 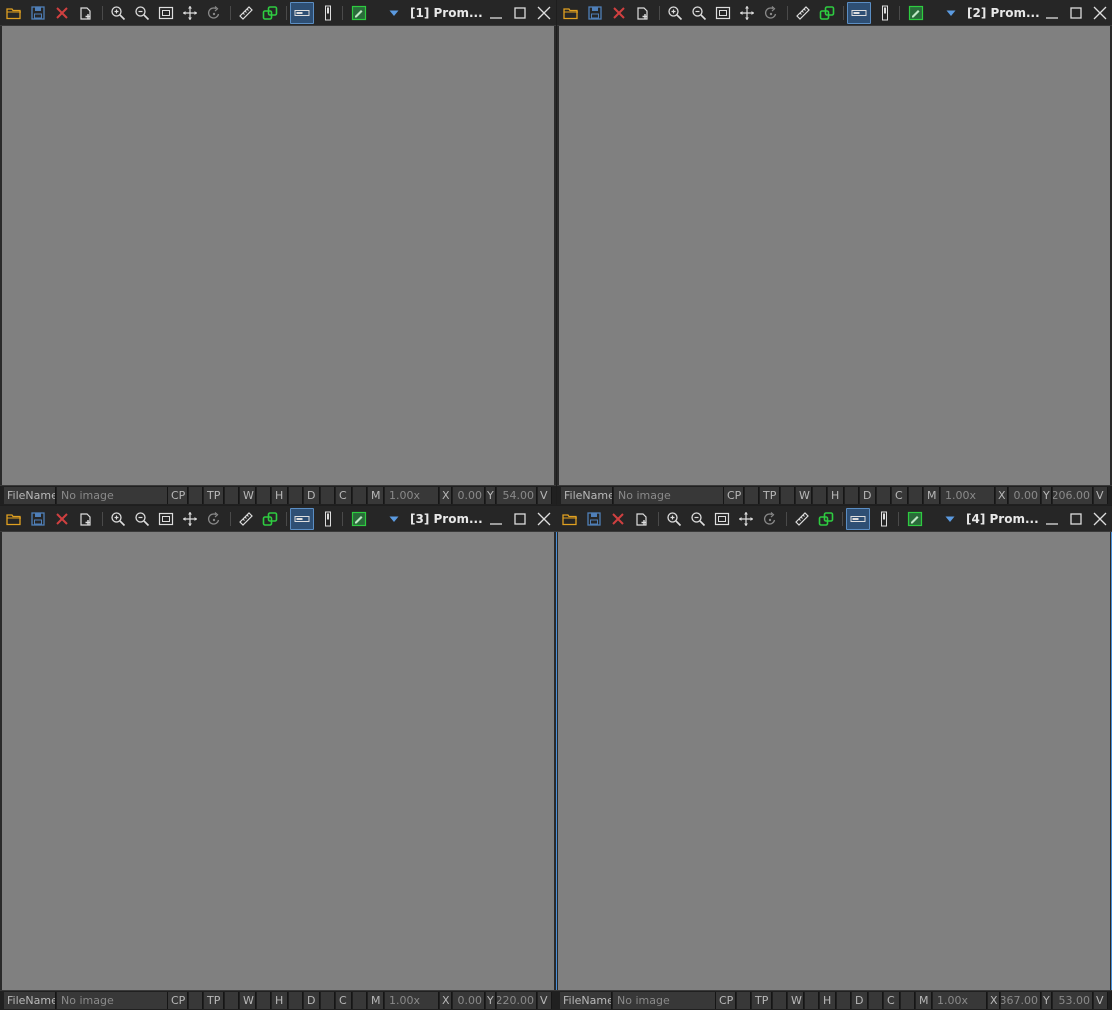 I want to click on status-d: D, so click(x=860, y=1000).